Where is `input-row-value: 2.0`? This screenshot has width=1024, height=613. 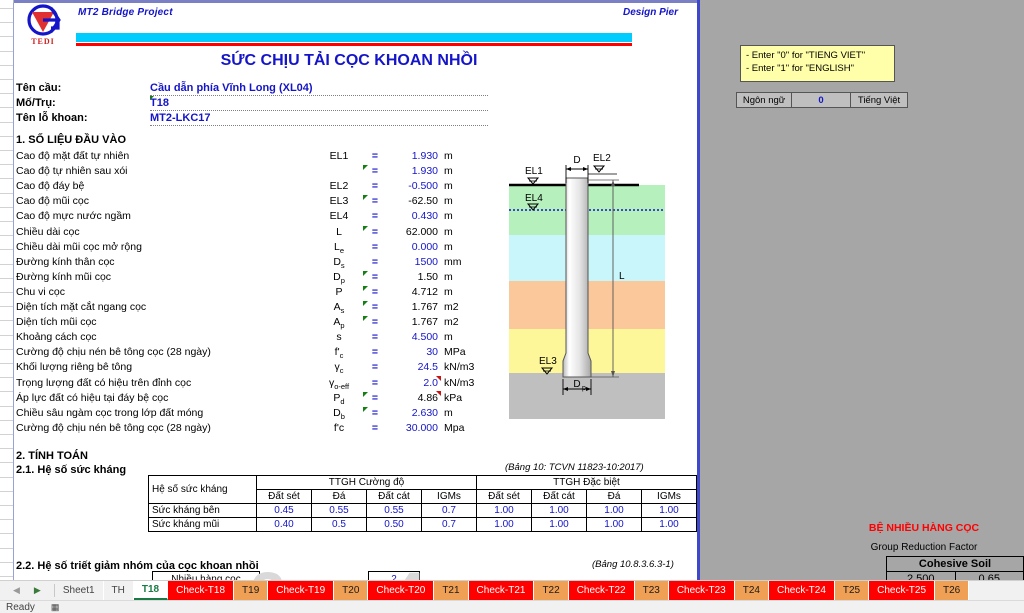 input-row-value: 2.0 is located at coordinates (408, 383).